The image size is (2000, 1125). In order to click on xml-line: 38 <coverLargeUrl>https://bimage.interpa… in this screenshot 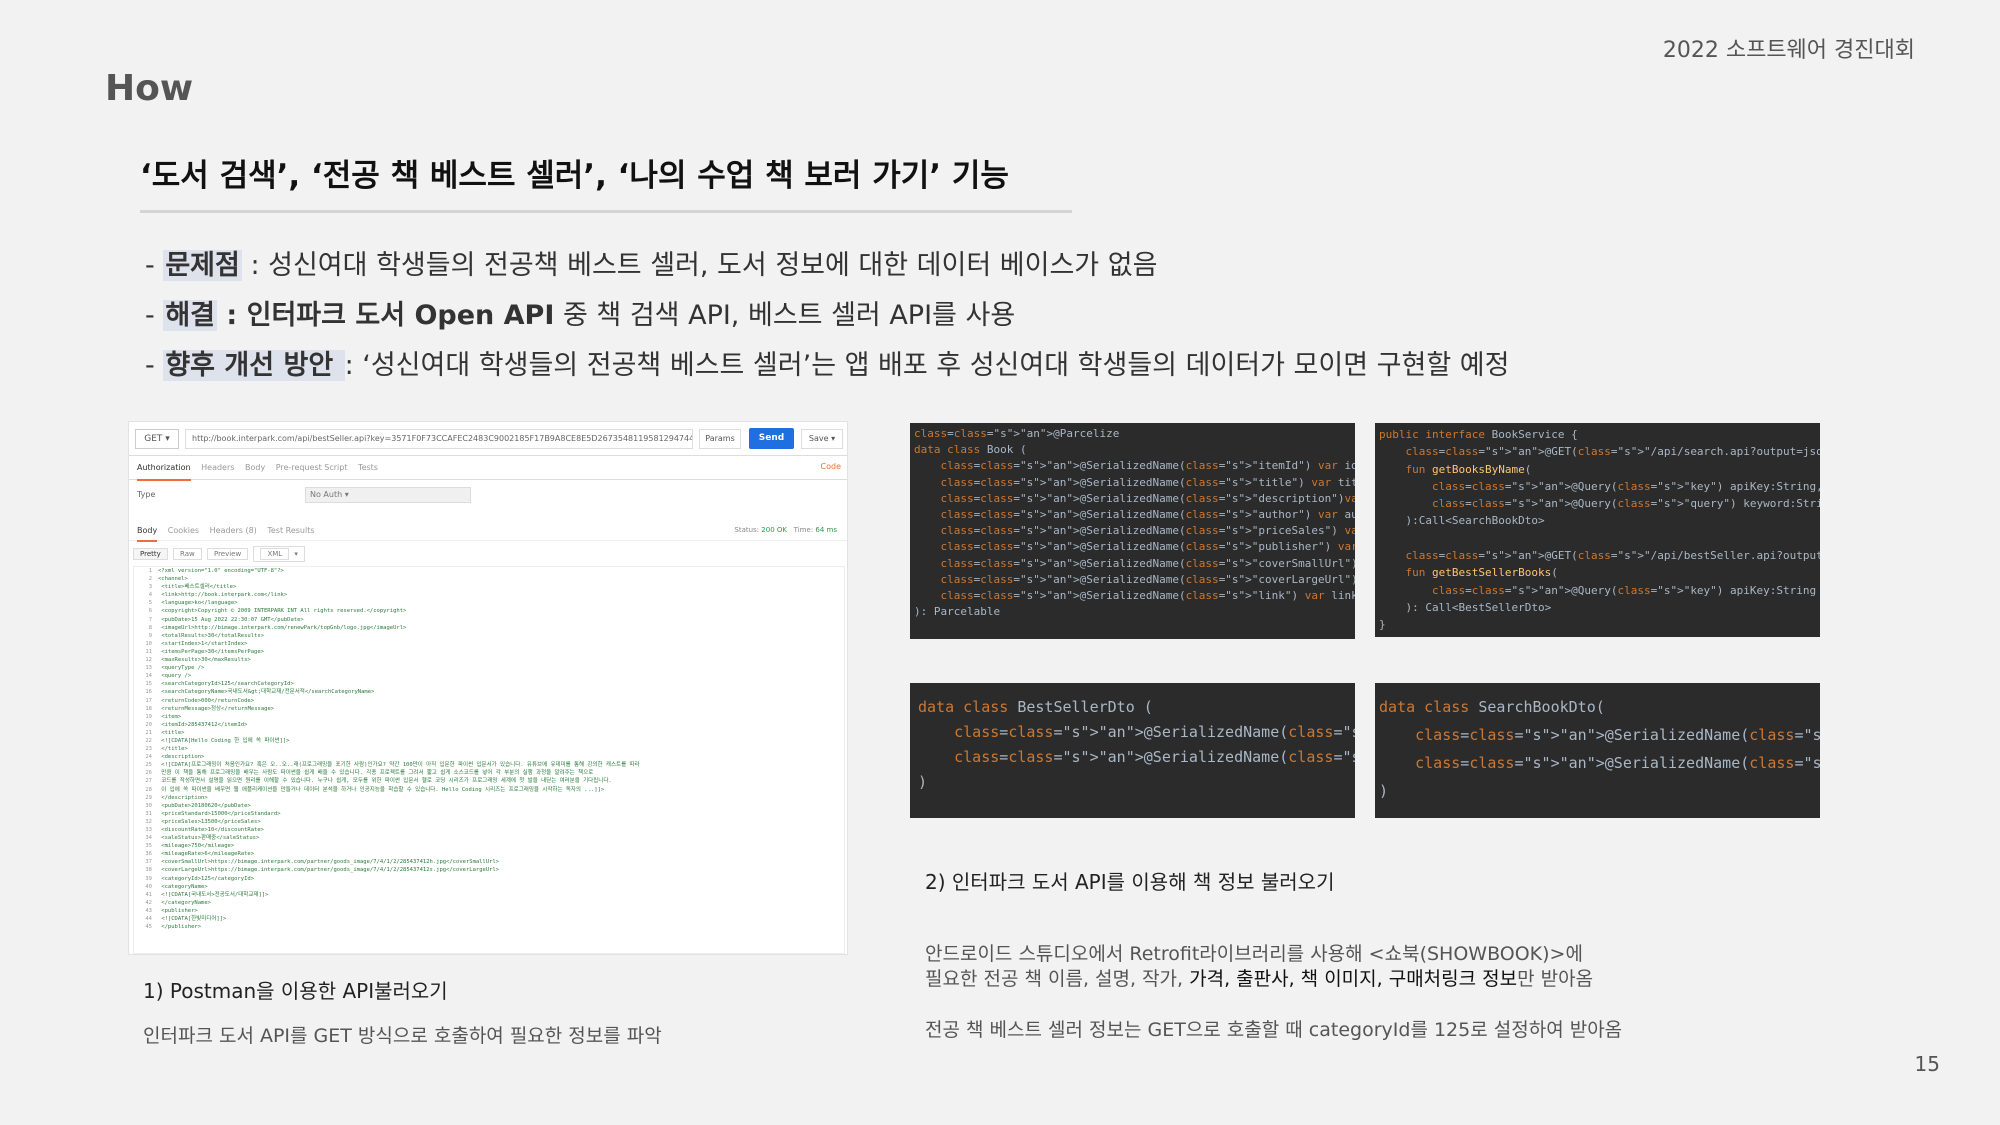, I will do `click(489, 870)`.